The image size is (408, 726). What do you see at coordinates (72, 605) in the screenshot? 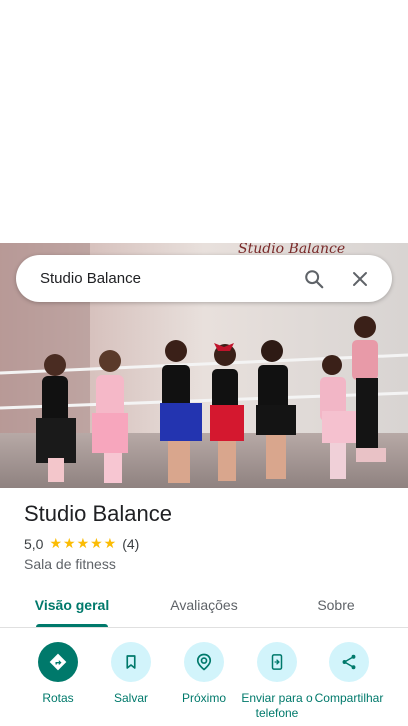
I see `tab-overview: Visão geral` at bounding box center [72, 605].